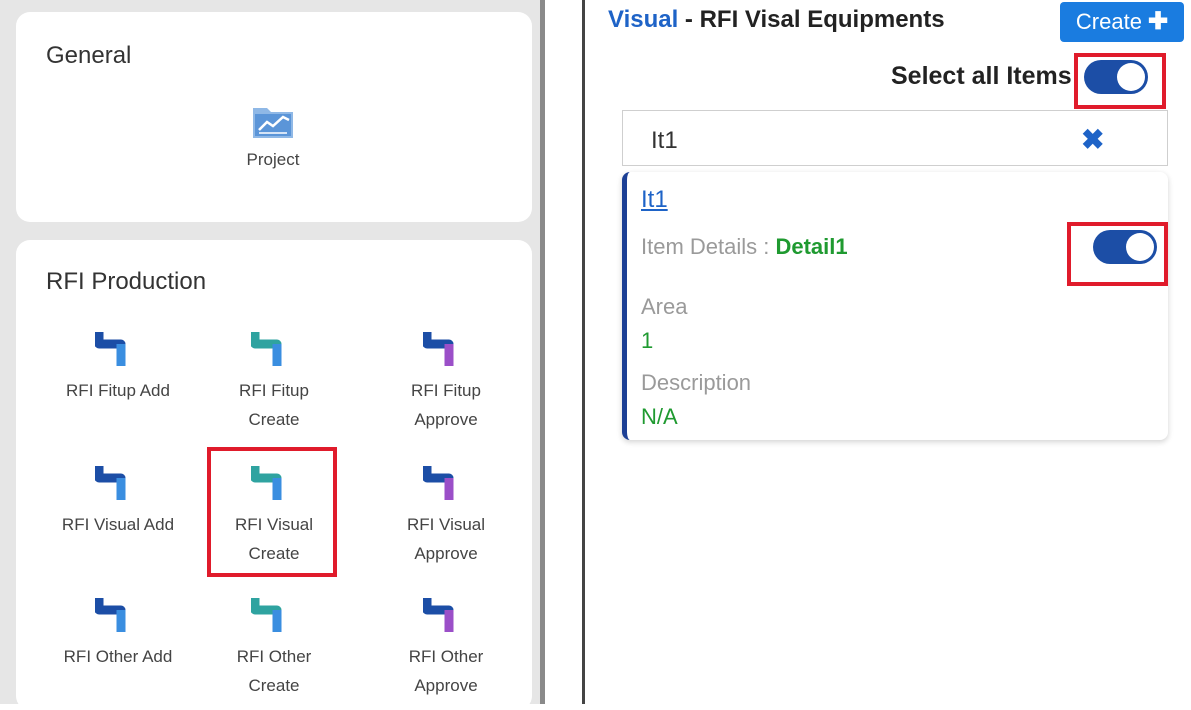  Describe the element at coordinates (1158, 21) in the screenshot. I see `plus-icon: ✚` at that location.